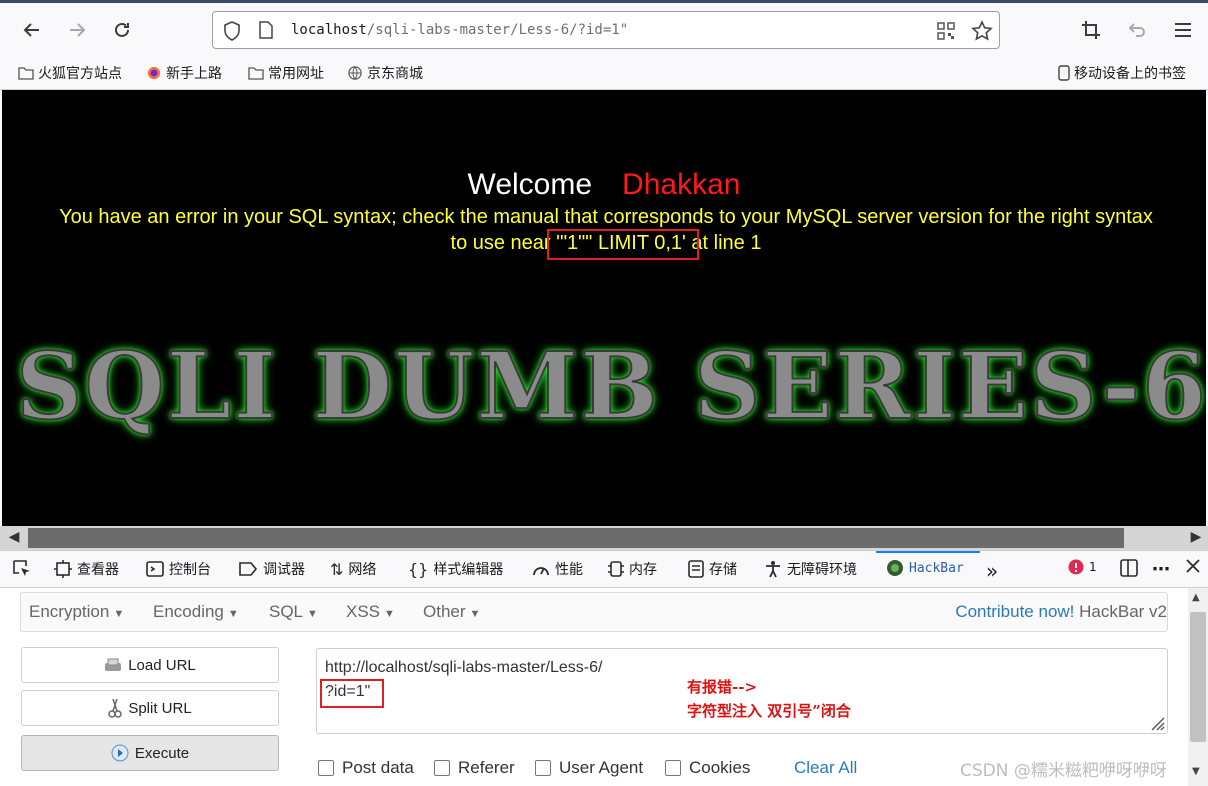  What do you see at coordinates (1122, 73) in the screenshot?
I see `mobile-bookmarks: 移动设备上的书签` at bounding box center [1122, 73].